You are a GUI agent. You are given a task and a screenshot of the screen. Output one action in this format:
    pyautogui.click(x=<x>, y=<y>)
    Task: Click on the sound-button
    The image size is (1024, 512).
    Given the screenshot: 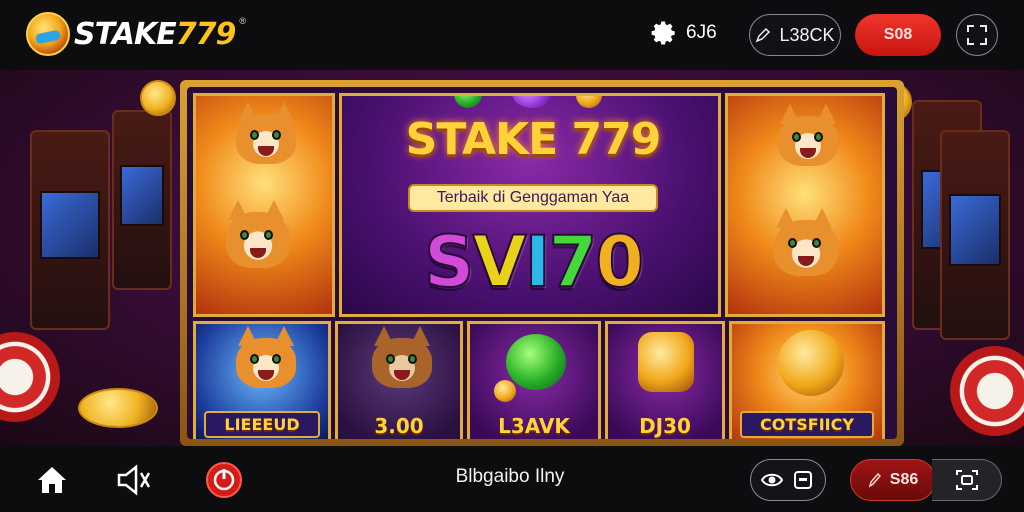 What is the action you would take?
    pyautogui.click(x=134, y=480)
    